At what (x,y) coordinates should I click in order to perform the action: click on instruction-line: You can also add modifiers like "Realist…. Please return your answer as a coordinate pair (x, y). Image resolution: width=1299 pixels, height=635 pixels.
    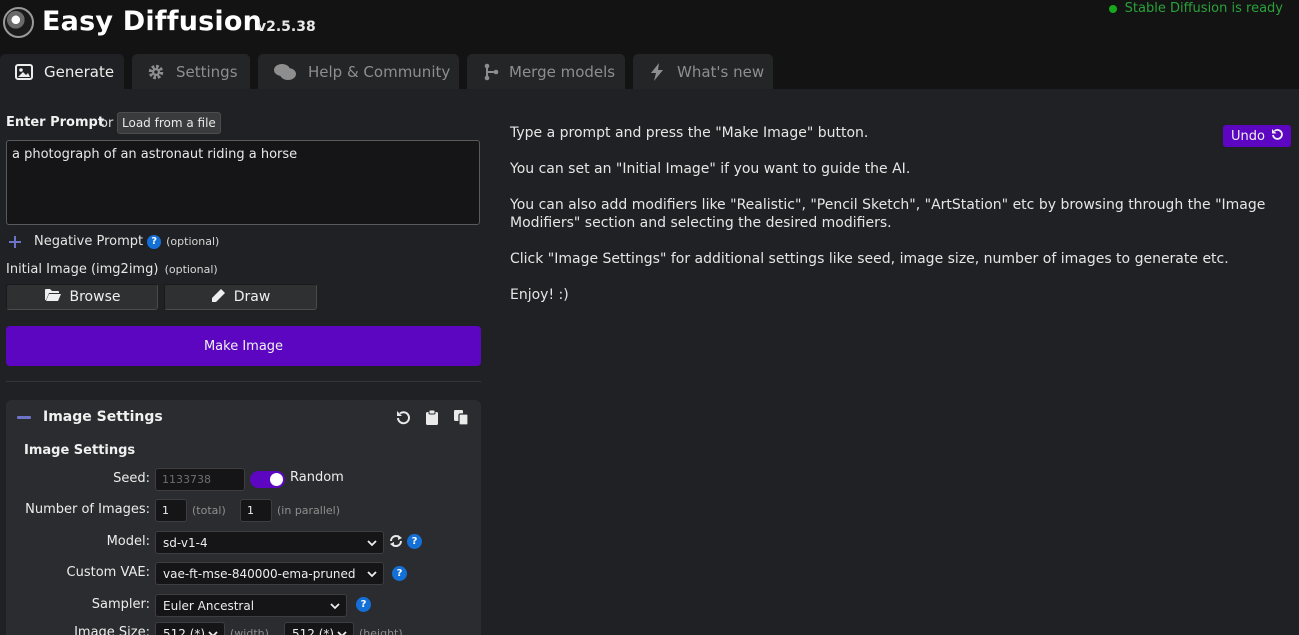
    Looking at the image, I should click on (888, 214).